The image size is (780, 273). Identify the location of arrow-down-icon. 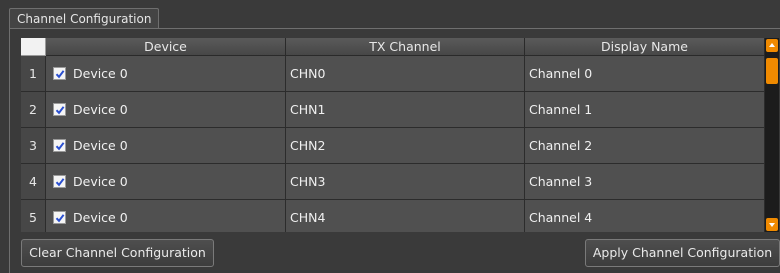
(772, 225).